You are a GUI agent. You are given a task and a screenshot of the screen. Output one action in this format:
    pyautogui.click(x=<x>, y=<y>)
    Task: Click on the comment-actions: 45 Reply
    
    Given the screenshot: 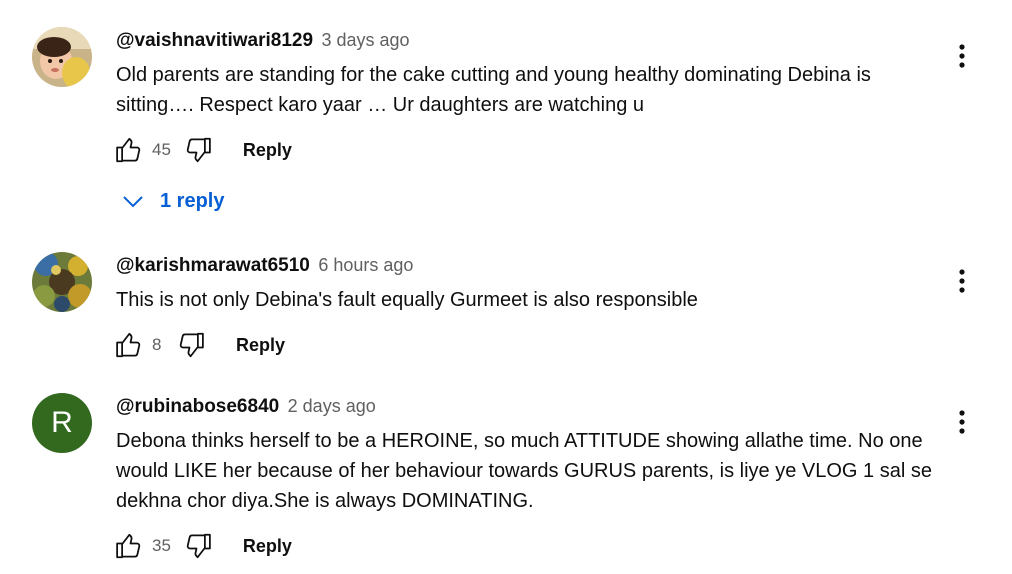 What is the action you would take?
    pyautogui.click(x=202, y=150)
    